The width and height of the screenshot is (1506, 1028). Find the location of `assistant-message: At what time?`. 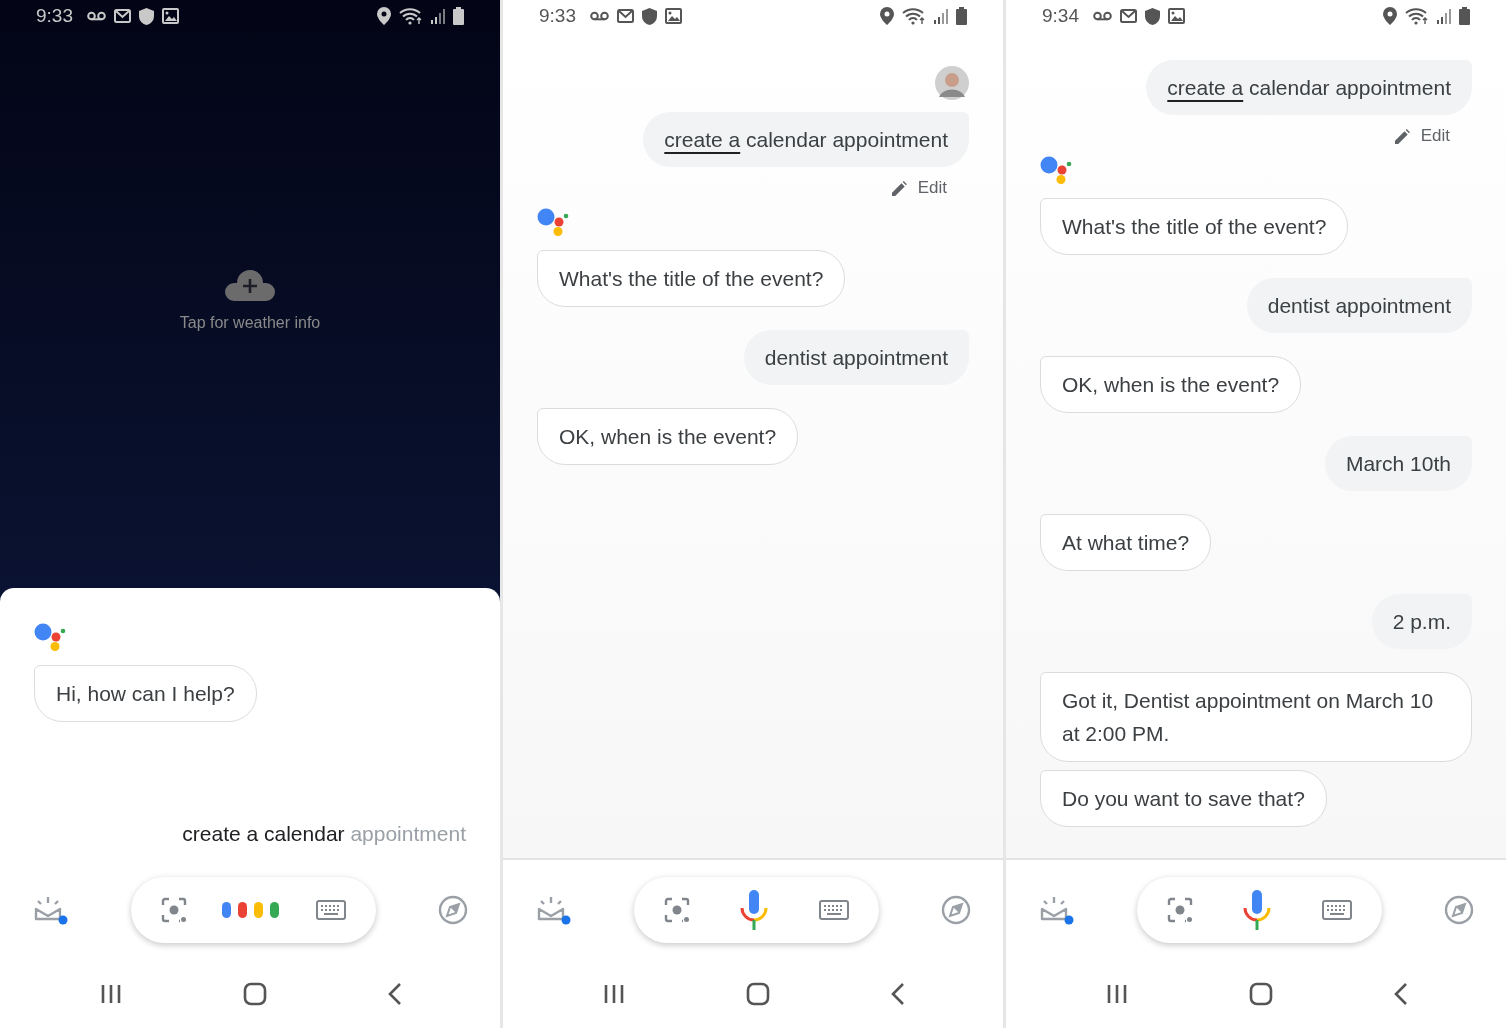

assistant-message: At what time? is located at coordinates (1126, 542).